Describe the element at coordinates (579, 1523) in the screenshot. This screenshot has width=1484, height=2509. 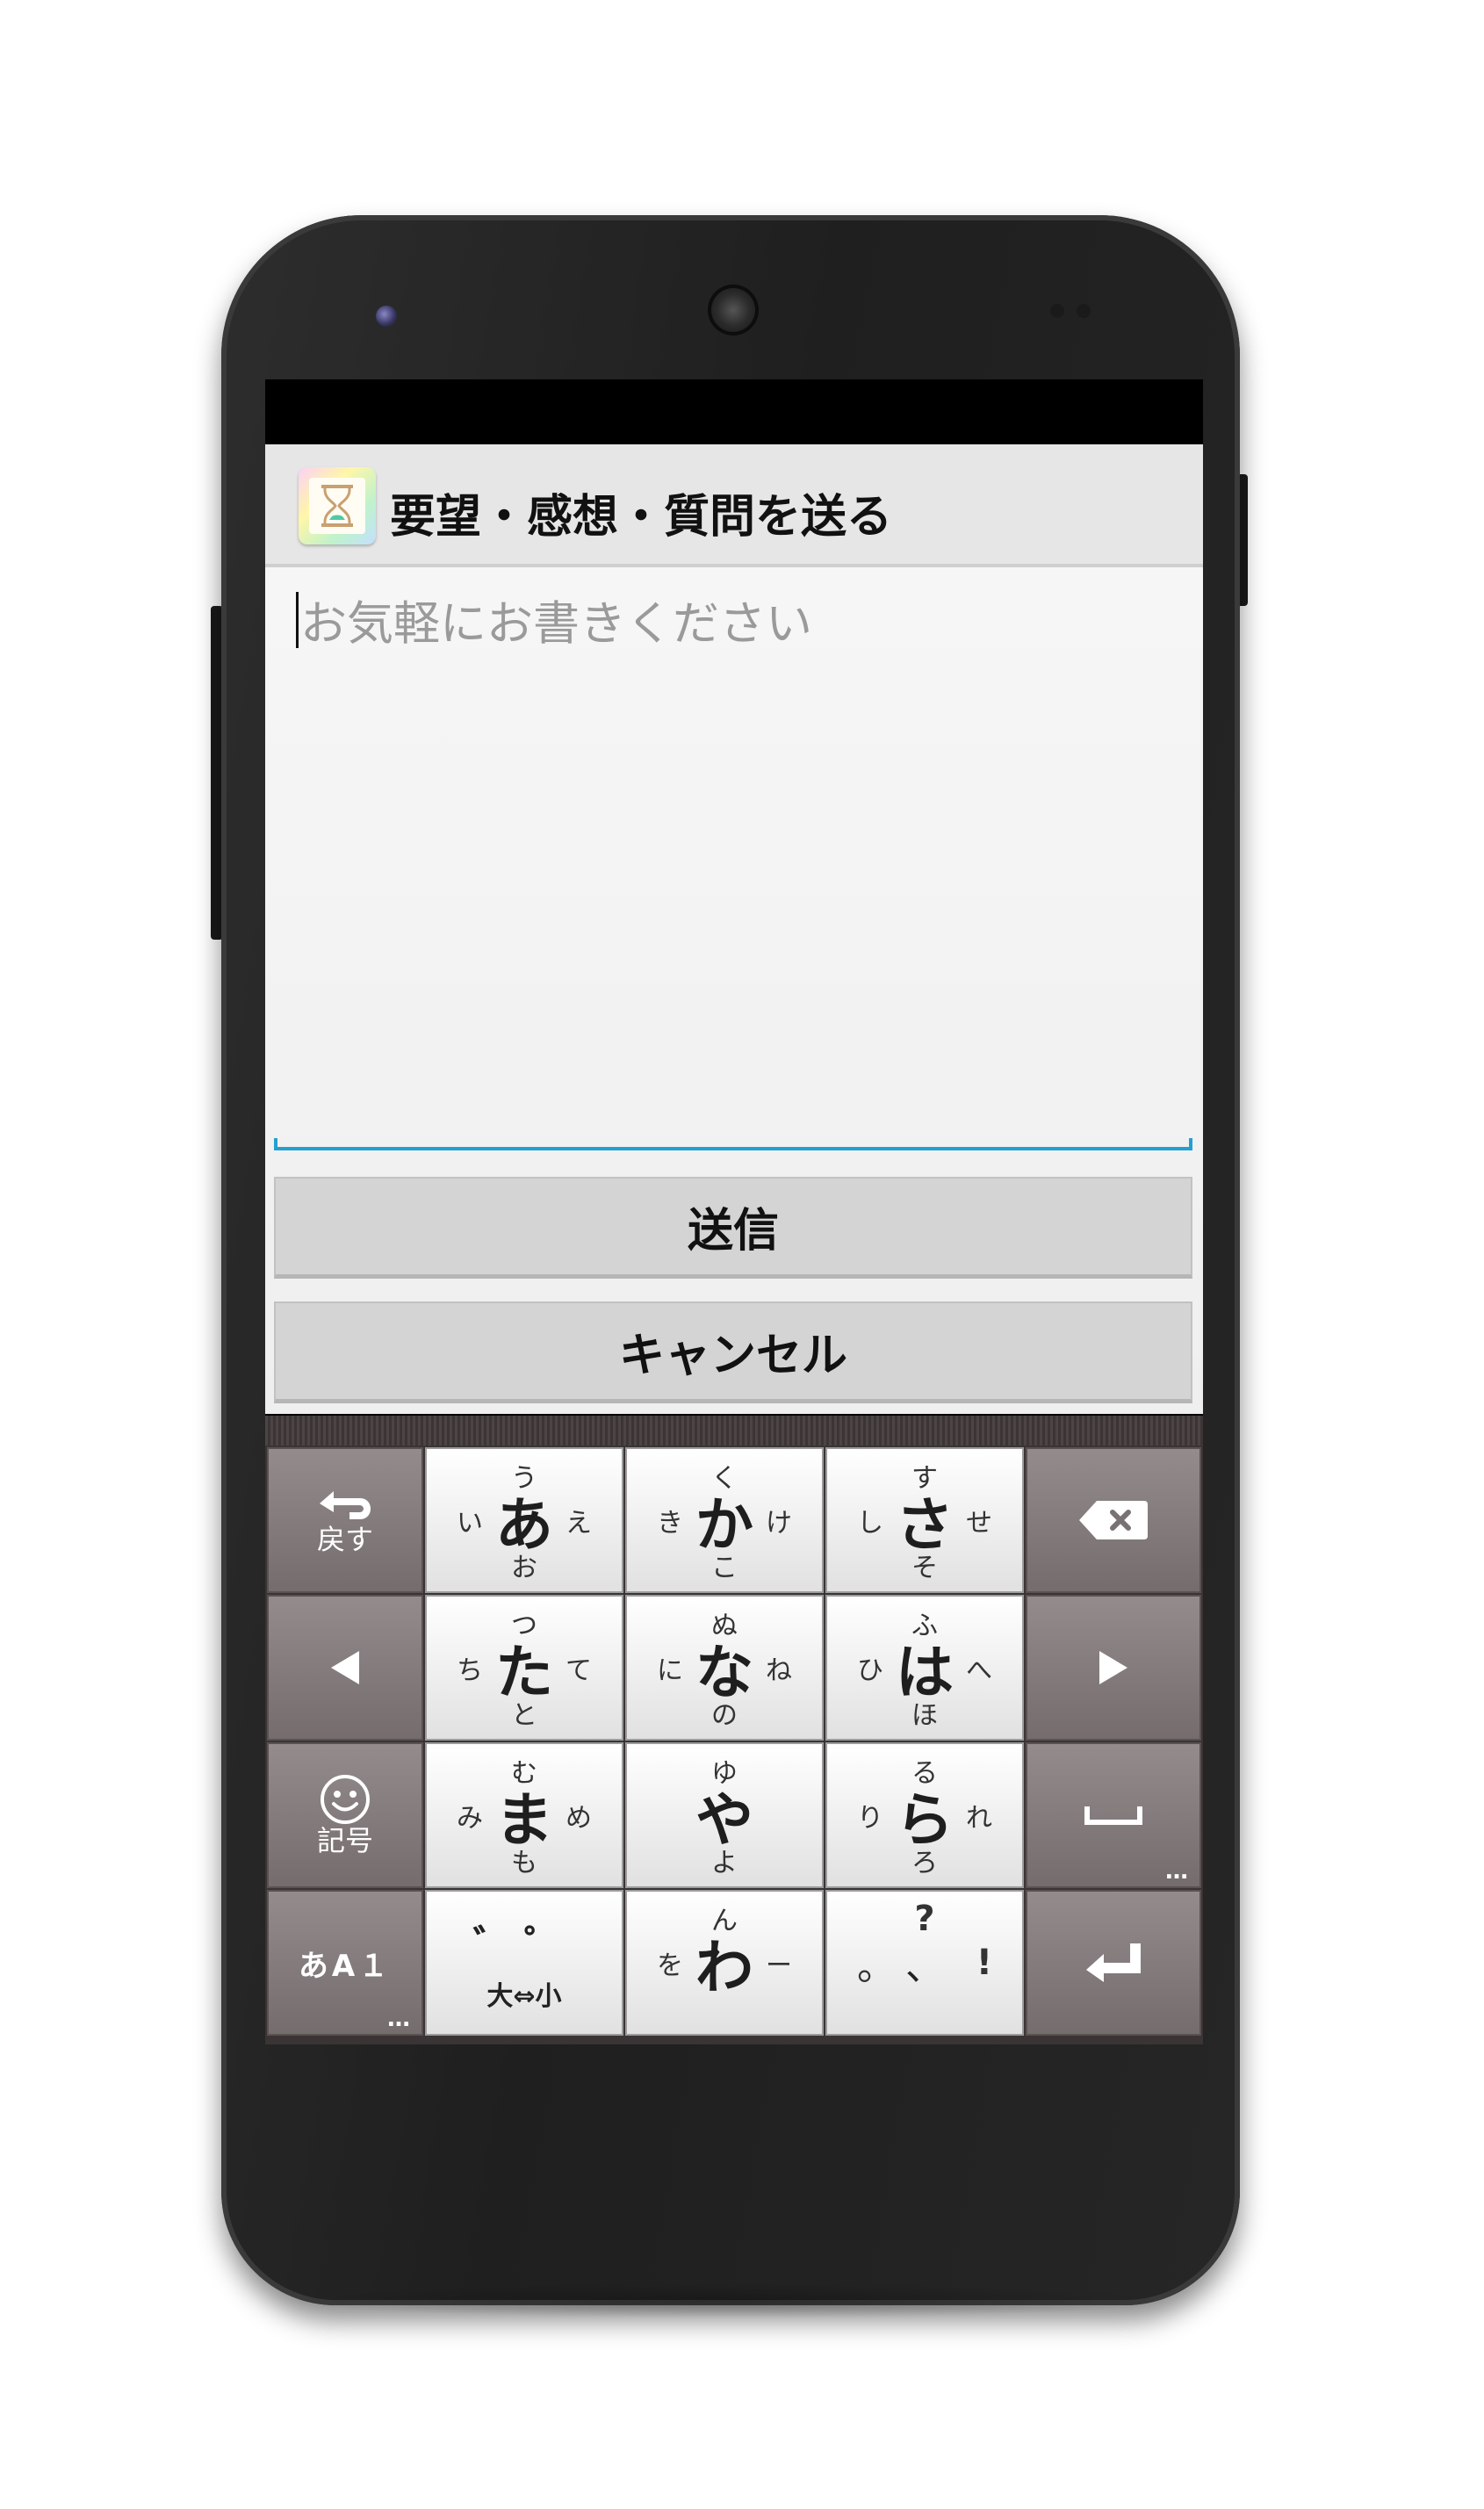
I see `flick-label: え` at that location.